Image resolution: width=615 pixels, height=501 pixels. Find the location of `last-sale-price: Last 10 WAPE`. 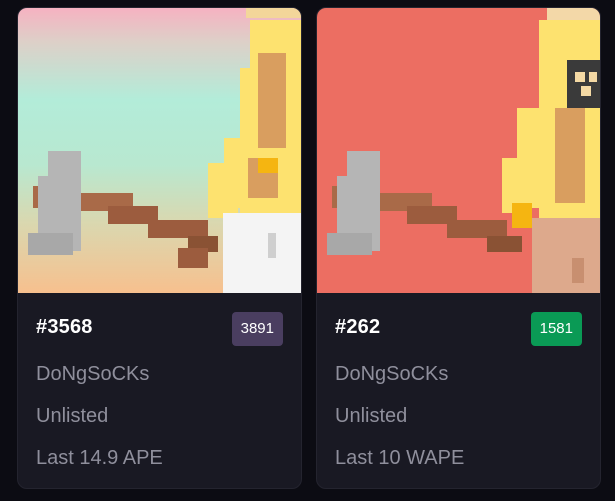

last-sale-price: Last 10 WAPE is located at coordinates (400, 458).